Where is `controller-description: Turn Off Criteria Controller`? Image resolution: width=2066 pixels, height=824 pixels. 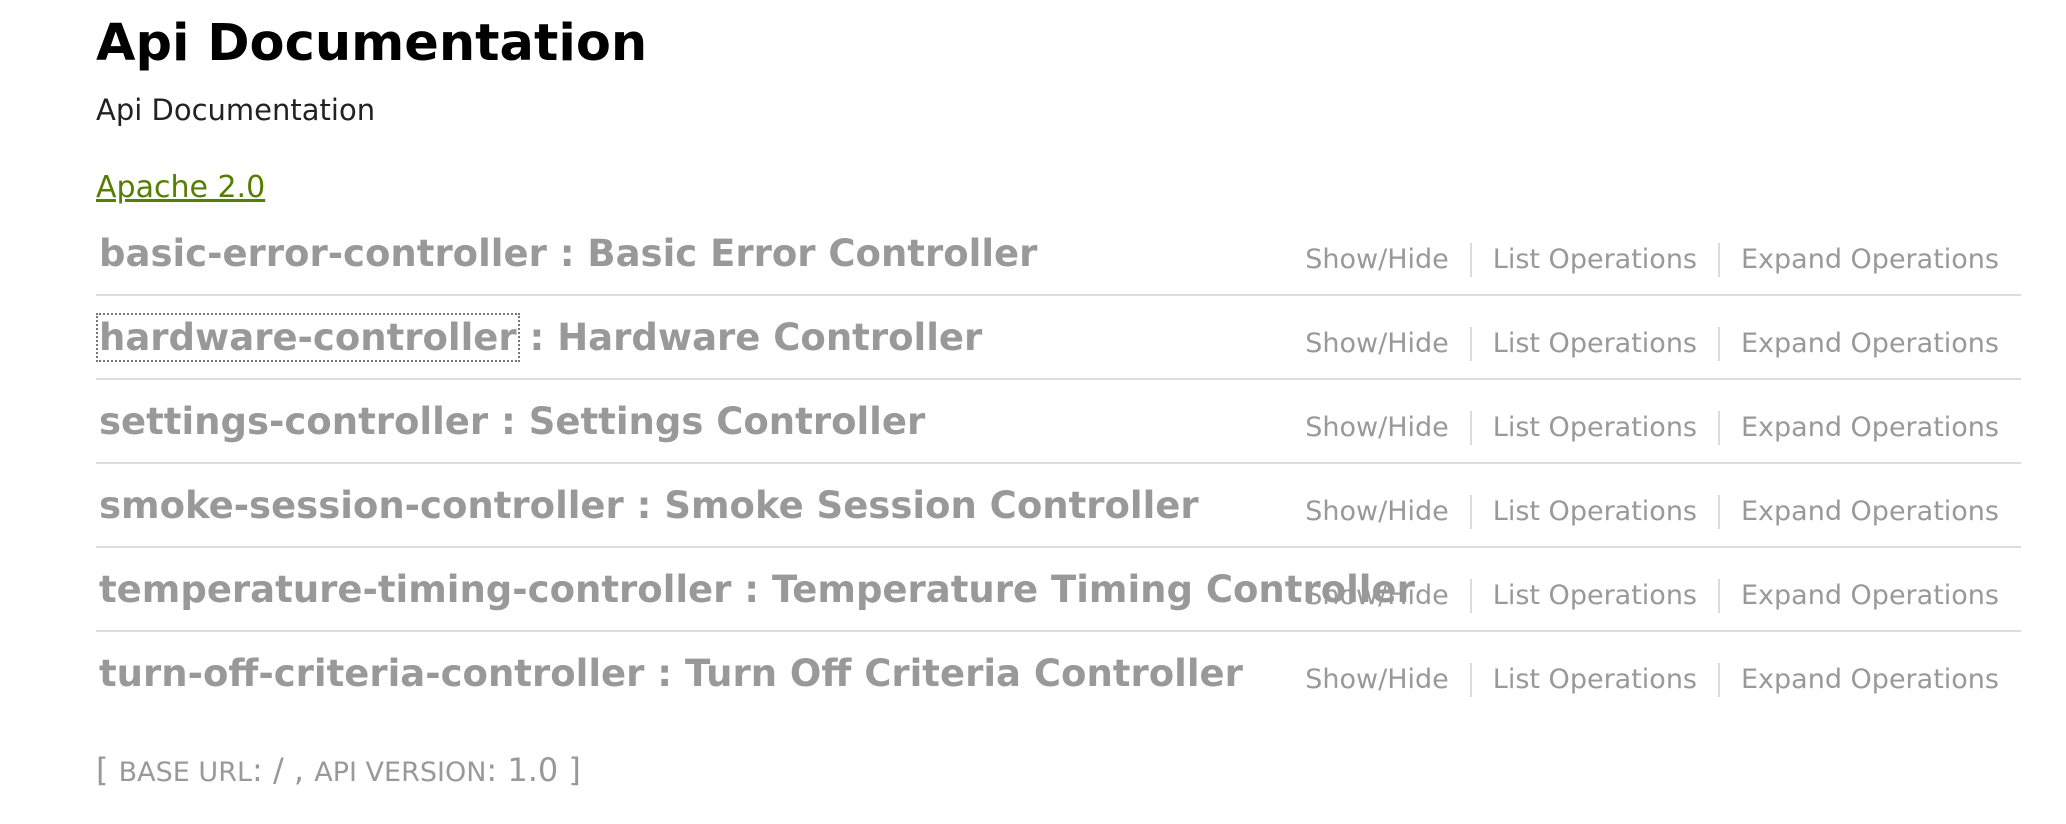
controller-description: Turn Off Criteria Controller is located at coordinates (963, 673).